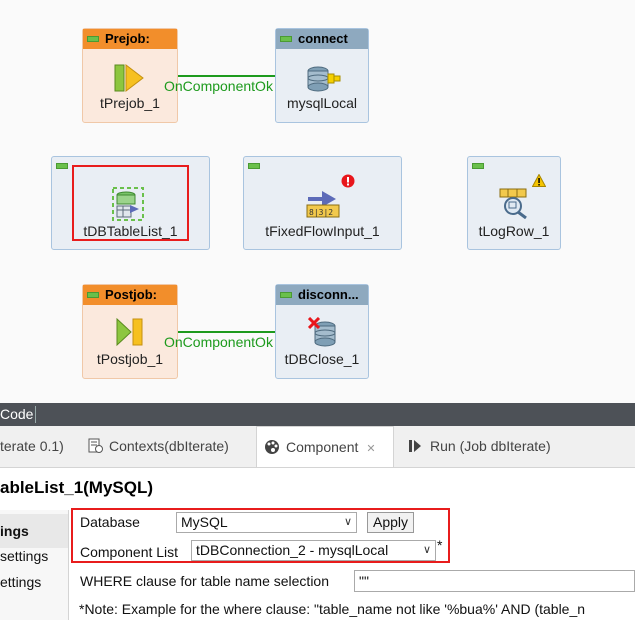 The image size is (635, 620). I want to click on tab-component-label: Component, so click(322, 447).